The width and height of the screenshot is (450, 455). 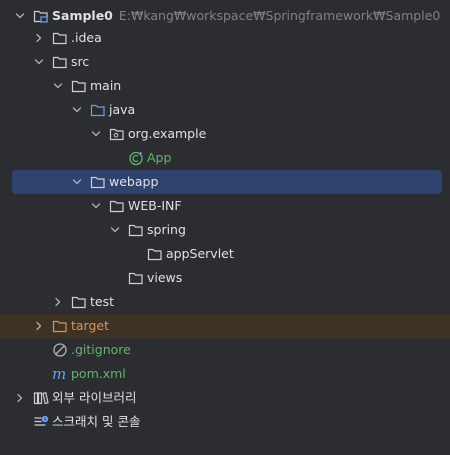 I want to click on tree-row-gitignore: .gitignore, so click(x=225, y=350).